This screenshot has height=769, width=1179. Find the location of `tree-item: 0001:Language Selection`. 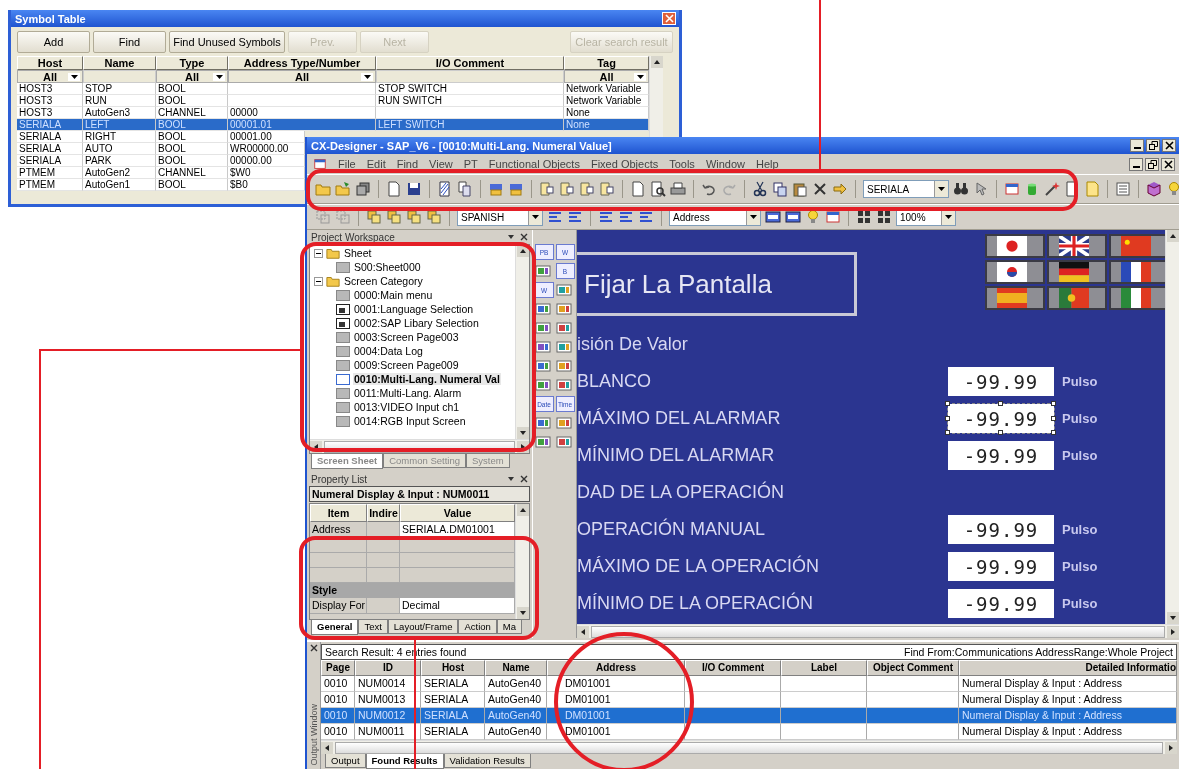

tree-item: 0001:Language Selection is located at coordinates (414, 309).